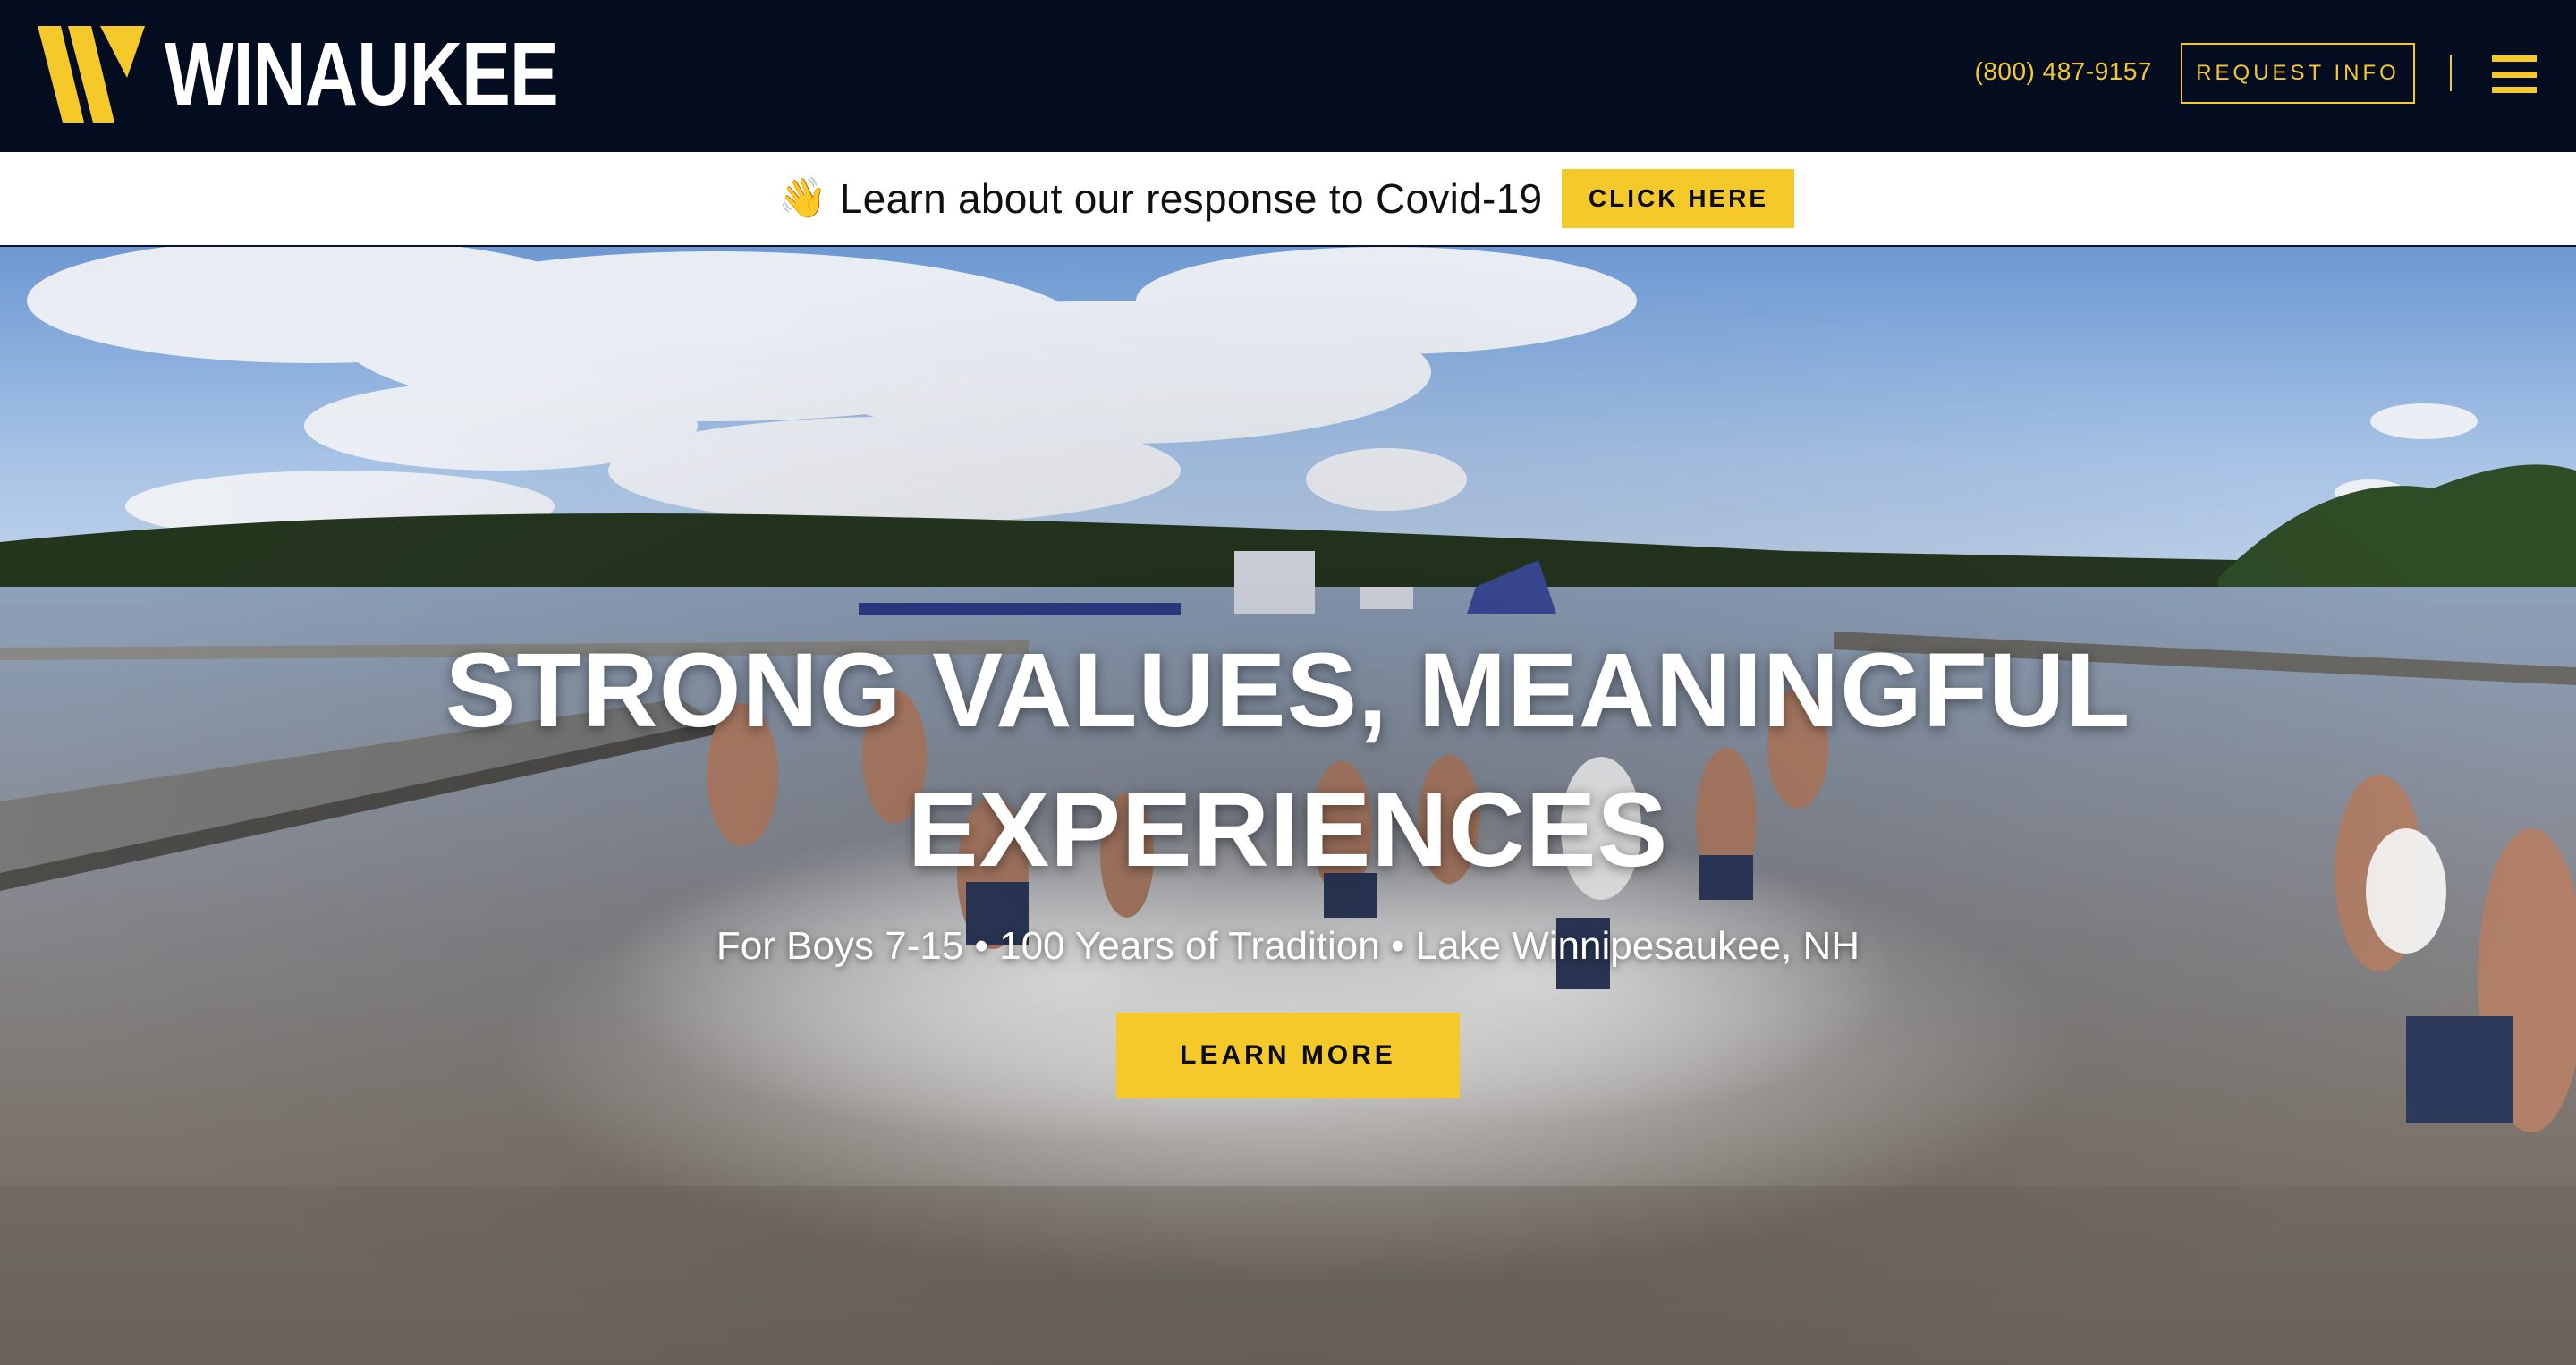 Image resolution: width=2576 pixels, height=1365 pixels. What do you see at coordinates (1288, 691) in the screenshot?
I see `hero-title-line1: STRONG VALUES, MEANINGFUL` at bounding box center [1288, 691].